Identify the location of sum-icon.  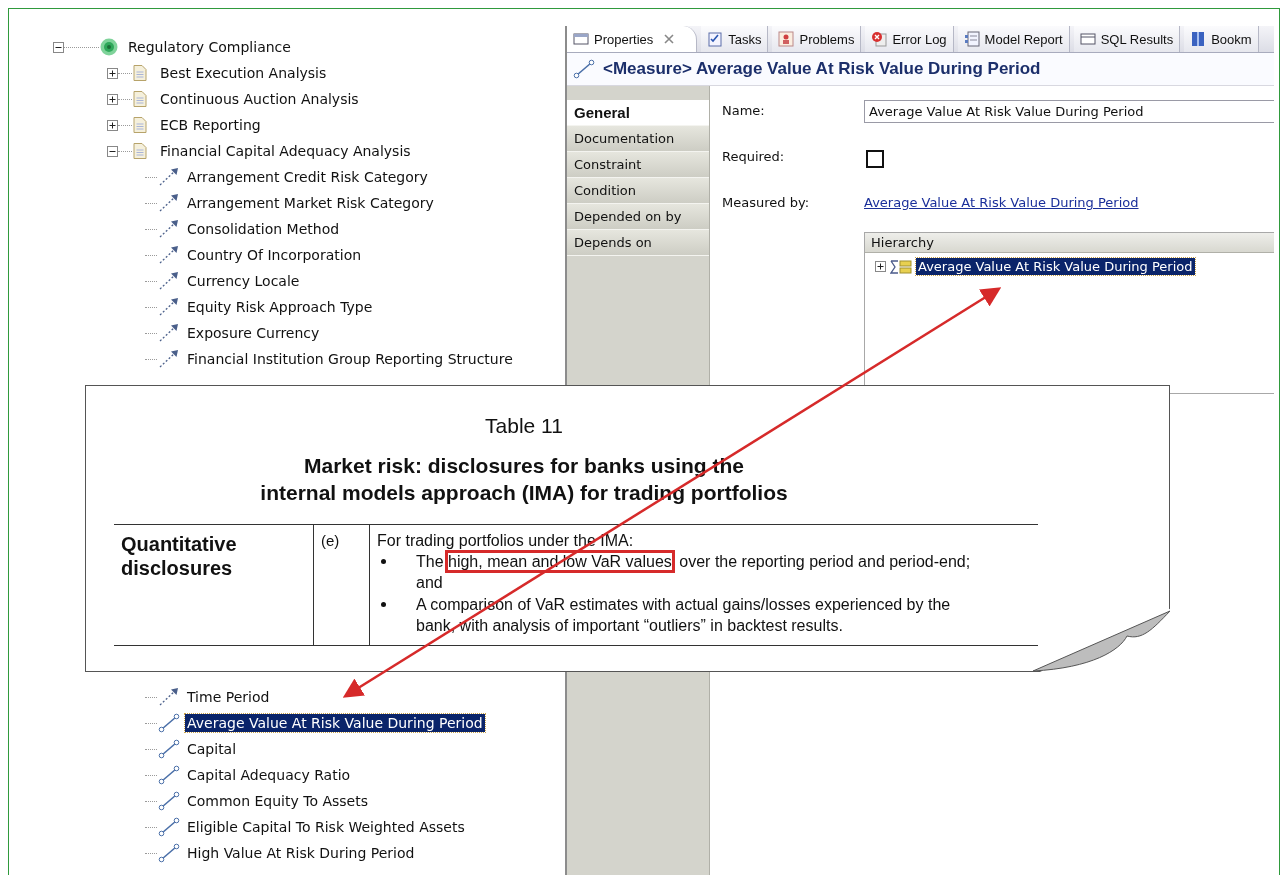
(901, 266).